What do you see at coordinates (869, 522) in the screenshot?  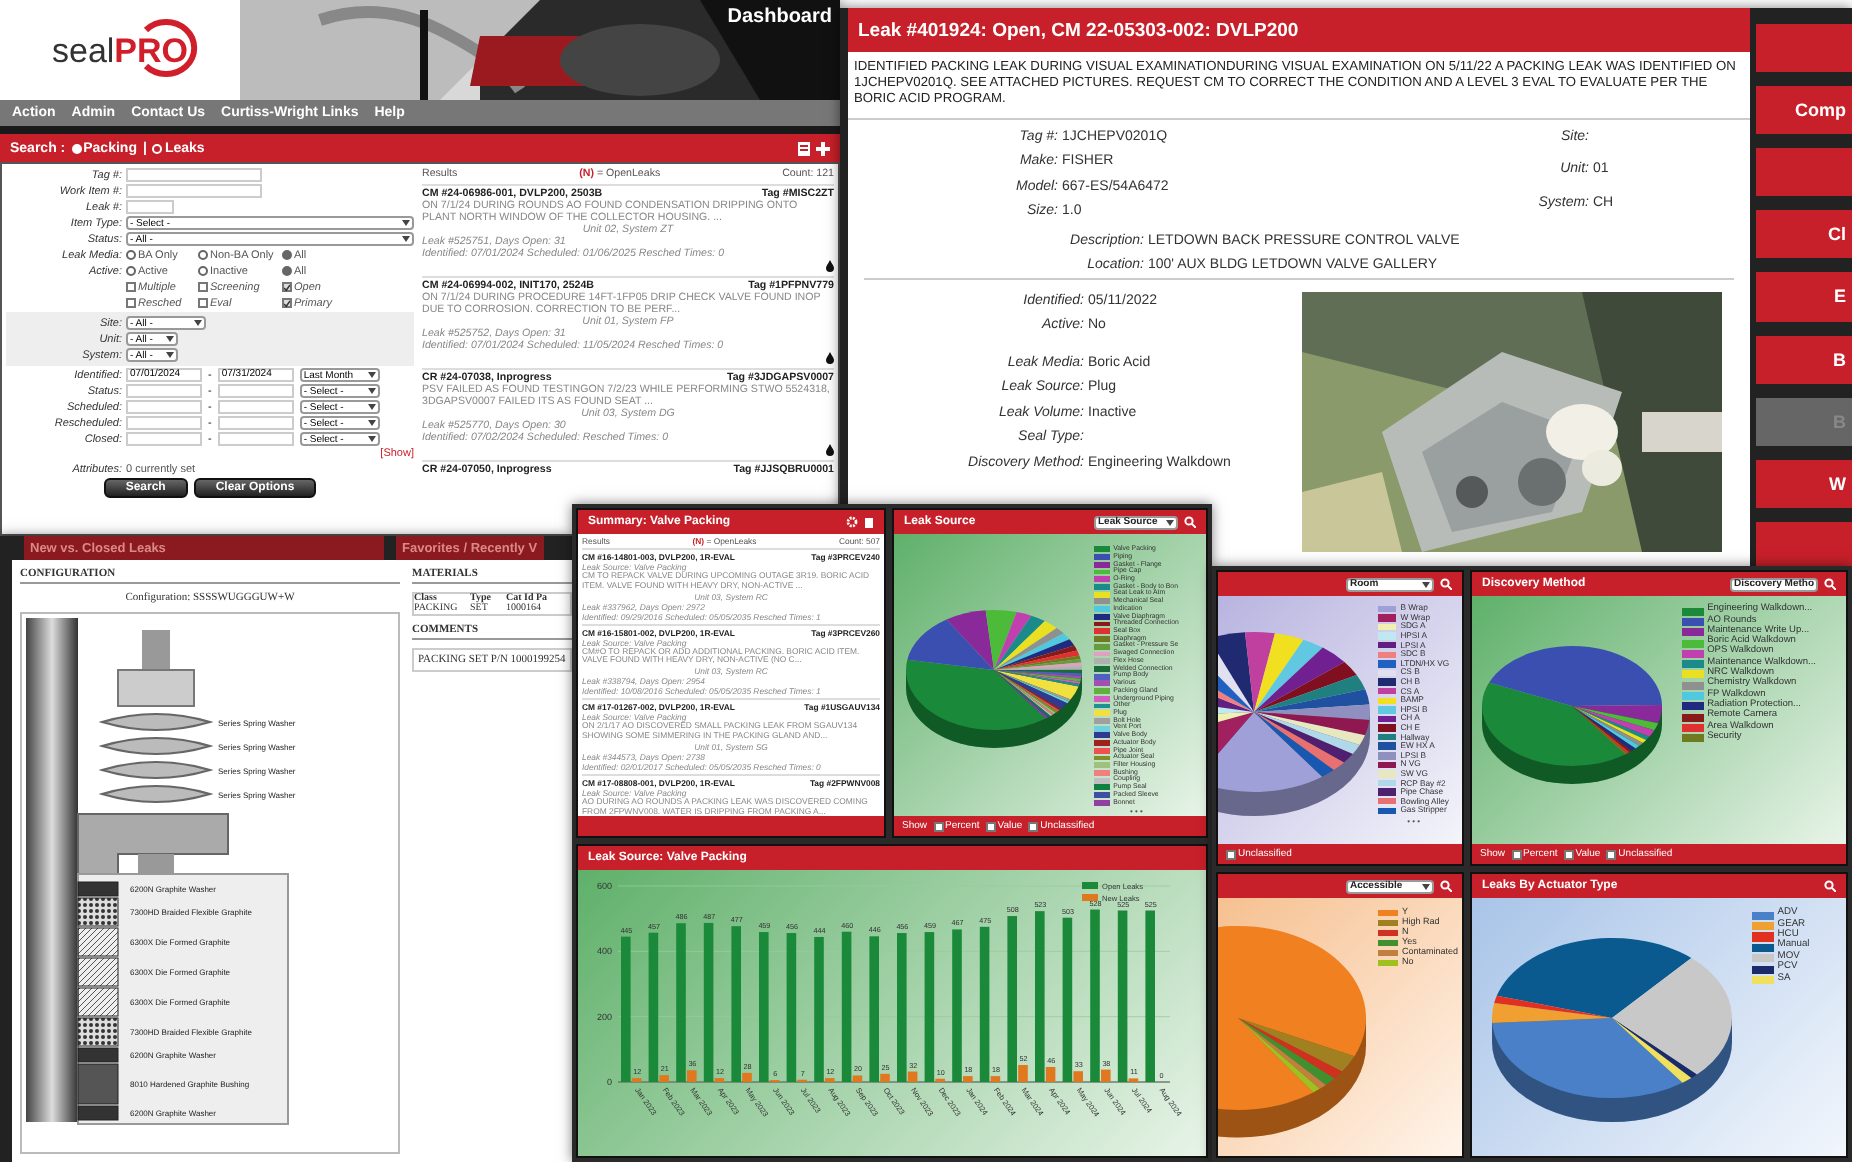 I see `trash-icon` at bounding box center [869, 522].